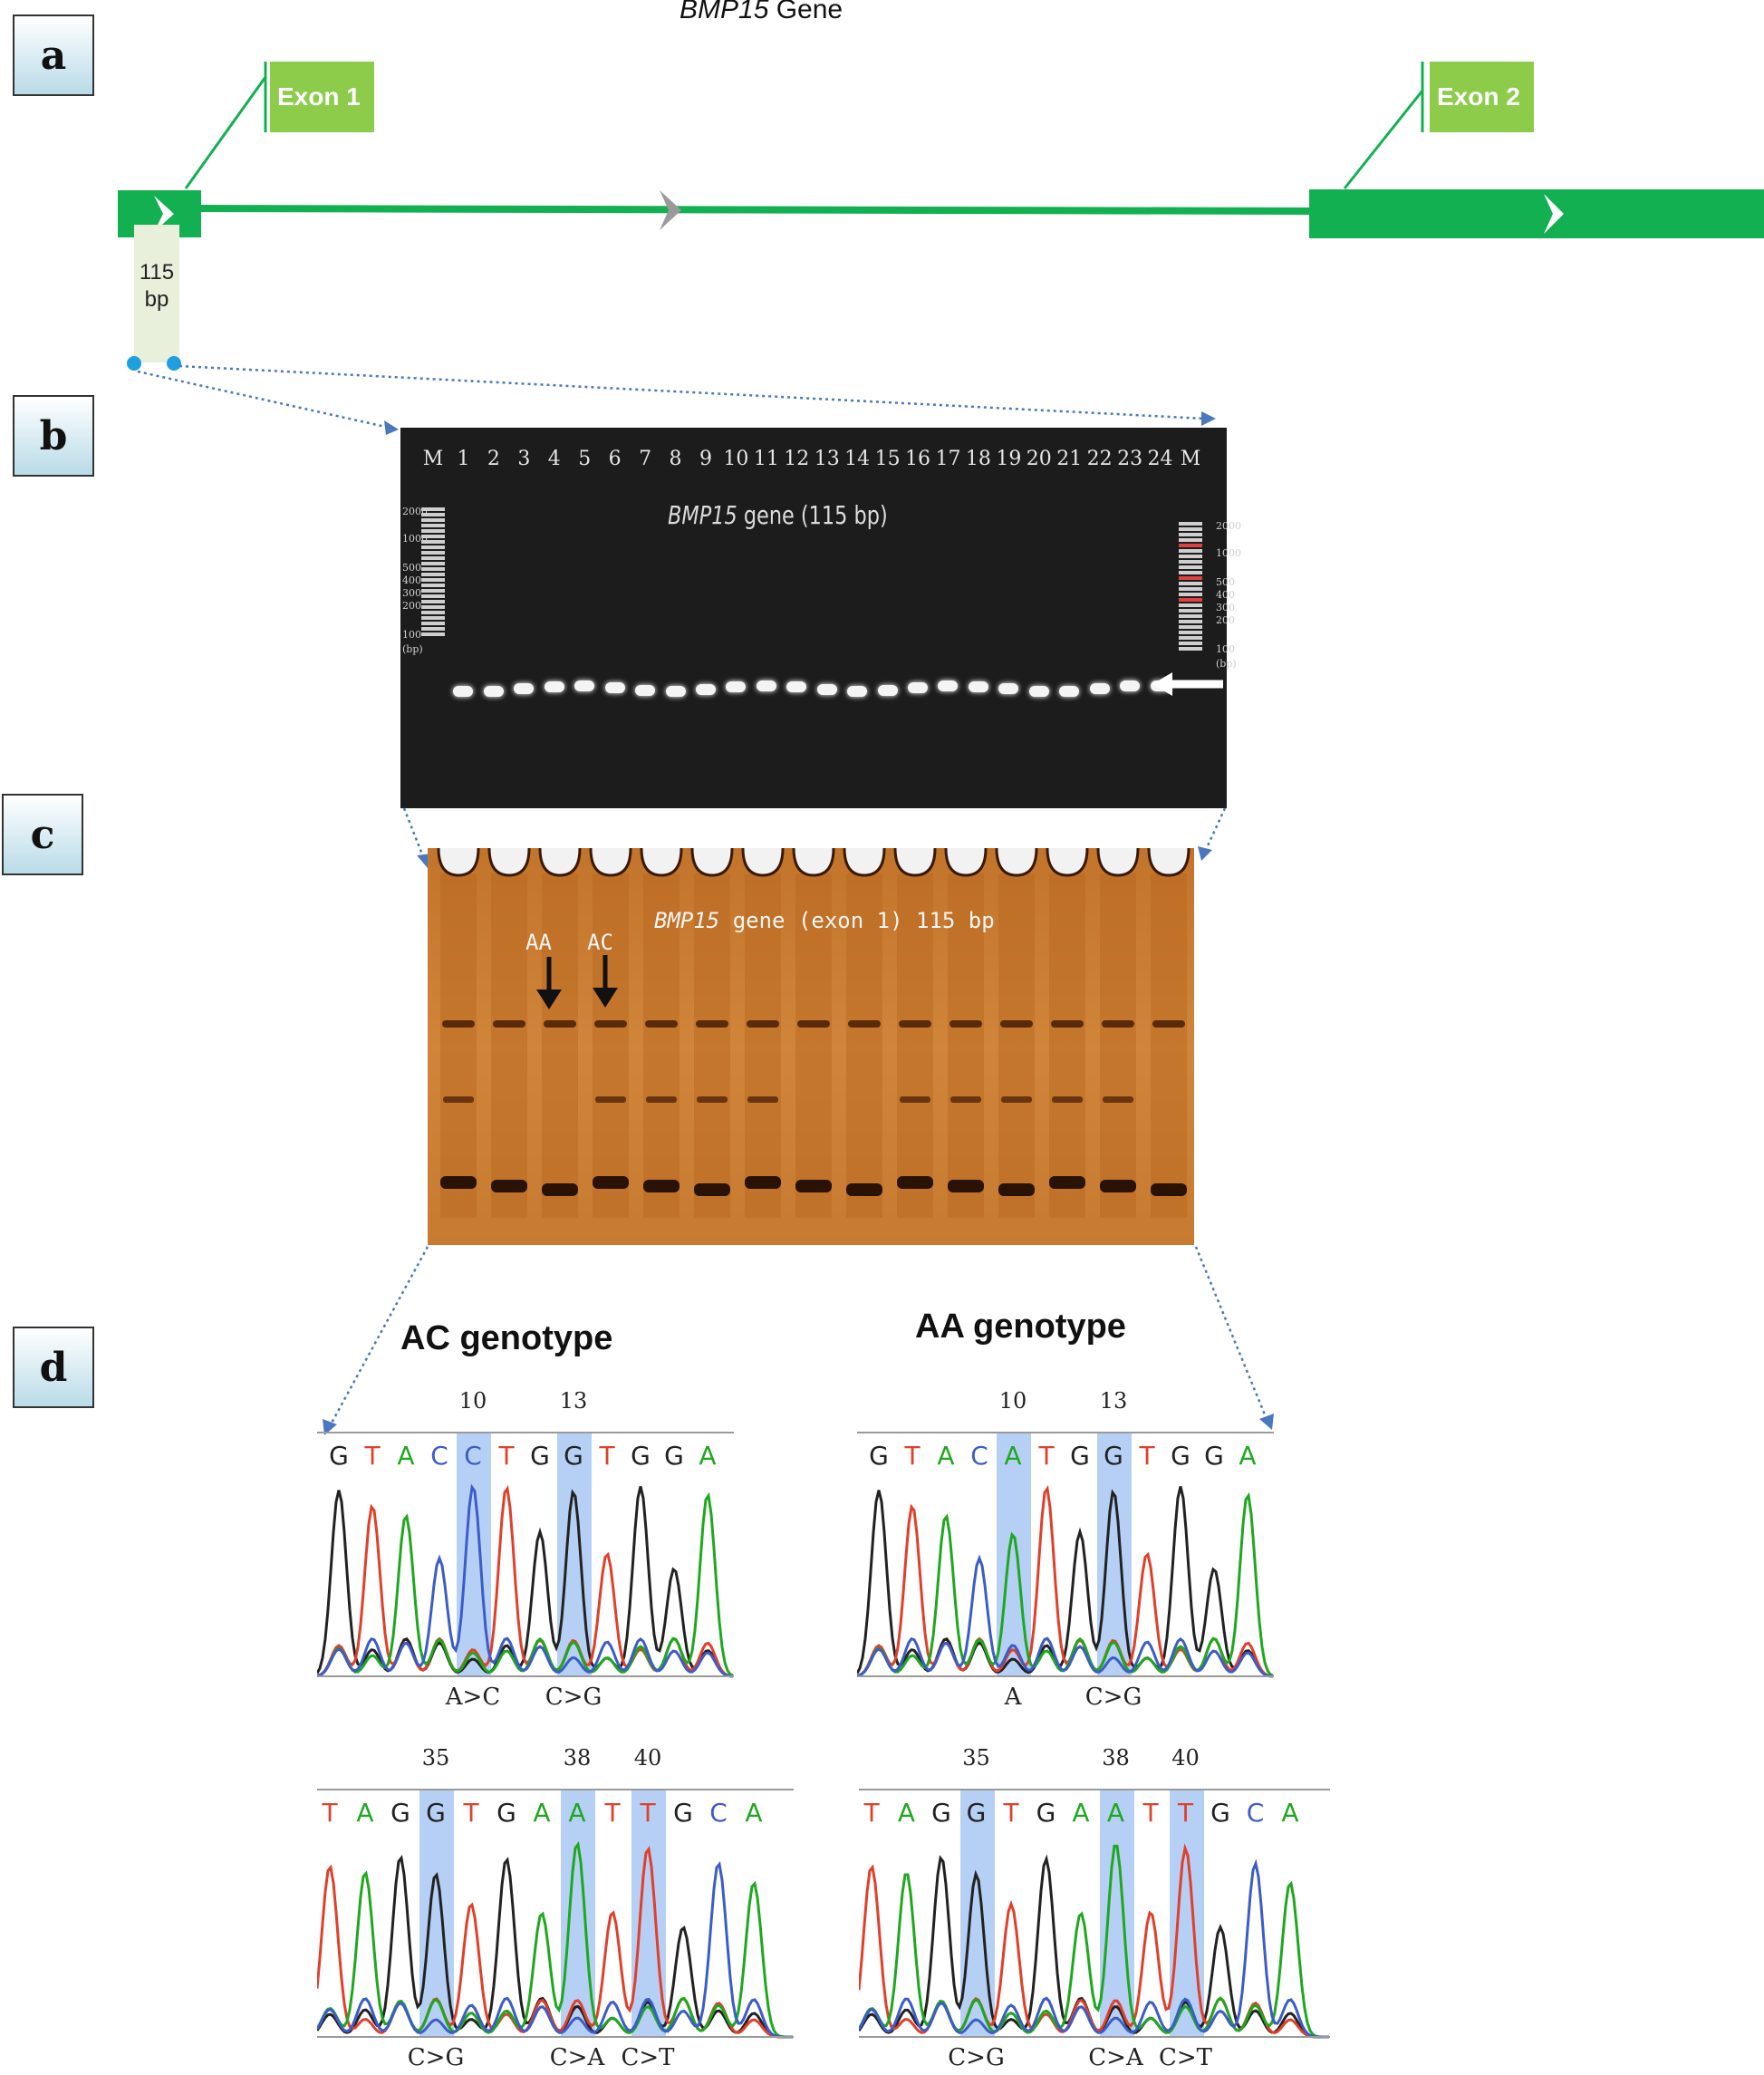  What do you see at coordinates (463, 459) in the screenshot?
I see `gel-lane-label: 1` at bounding box center [463, 459].